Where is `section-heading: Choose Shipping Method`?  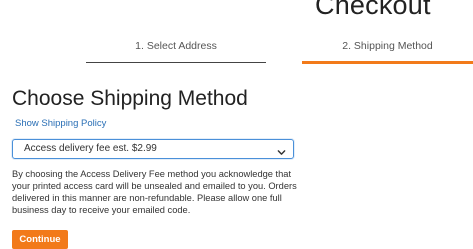 section-heading: Choose Shipping Method is located at coordinates (130, 98).